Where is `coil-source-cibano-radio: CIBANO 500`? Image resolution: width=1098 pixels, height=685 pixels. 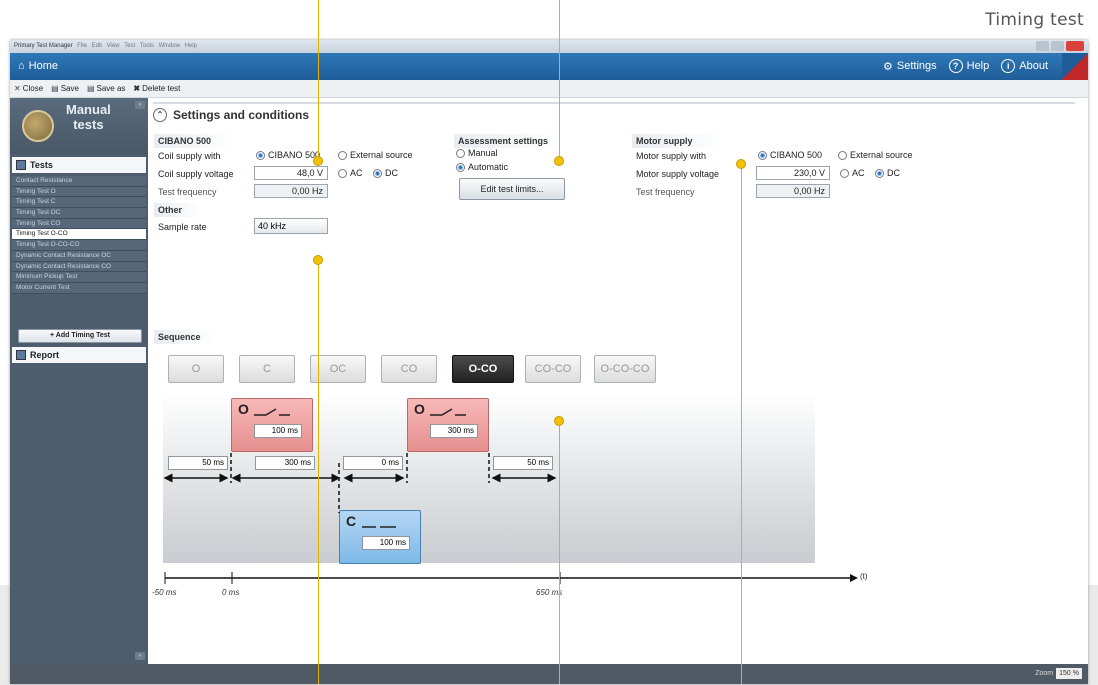 coil-source-cibano-radio: CIBANO 500 is located at coordinates (288, 155).